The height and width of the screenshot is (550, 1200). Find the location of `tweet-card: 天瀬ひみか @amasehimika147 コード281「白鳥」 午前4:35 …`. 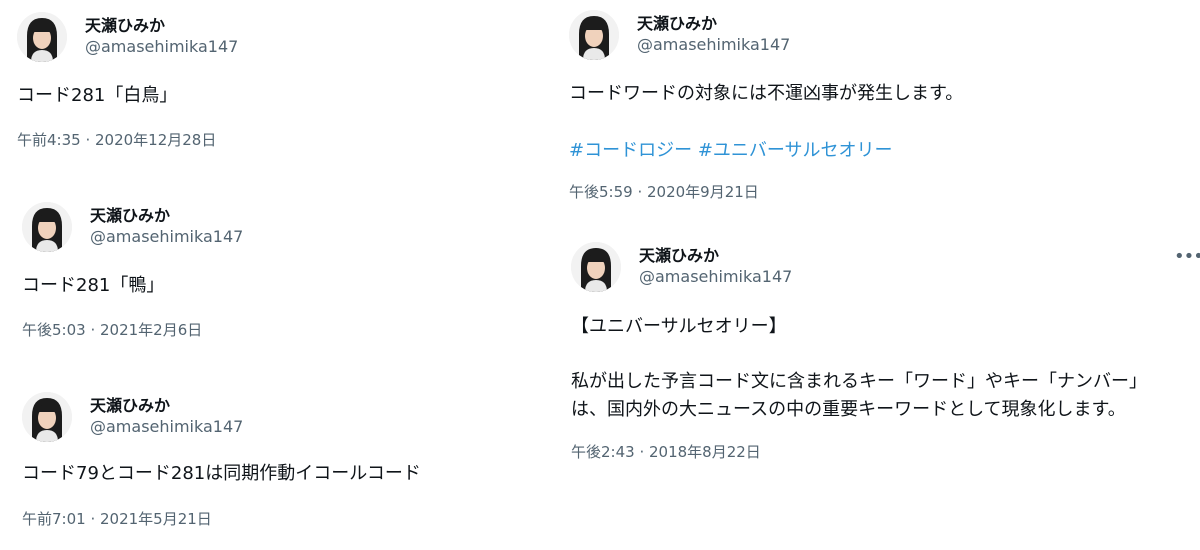

tweet-card: 天瀬ひみか @amasehimika147 コード281「白鳥」 午前4:35 … is located at coordinates (277, 87).